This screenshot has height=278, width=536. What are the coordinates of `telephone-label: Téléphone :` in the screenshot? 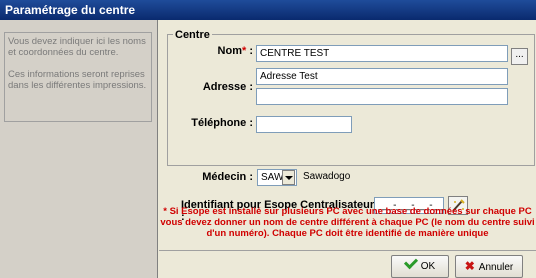 It's located at (222, 123).